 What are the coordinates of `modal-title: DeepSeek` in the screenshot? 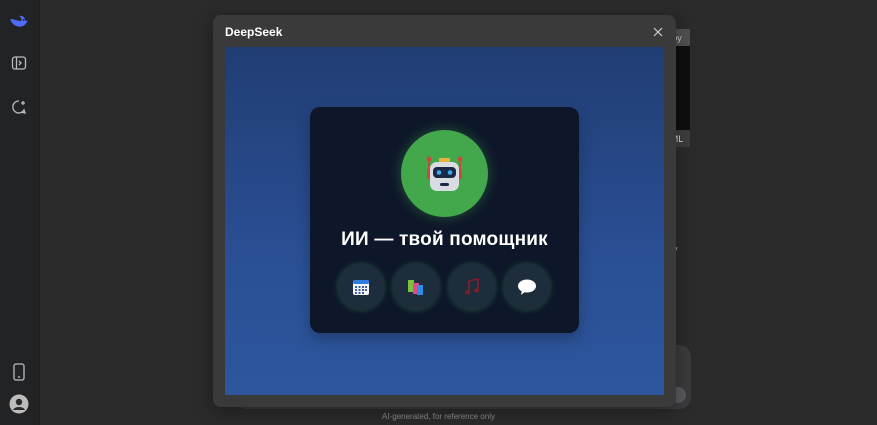 It's located at (254, 32).